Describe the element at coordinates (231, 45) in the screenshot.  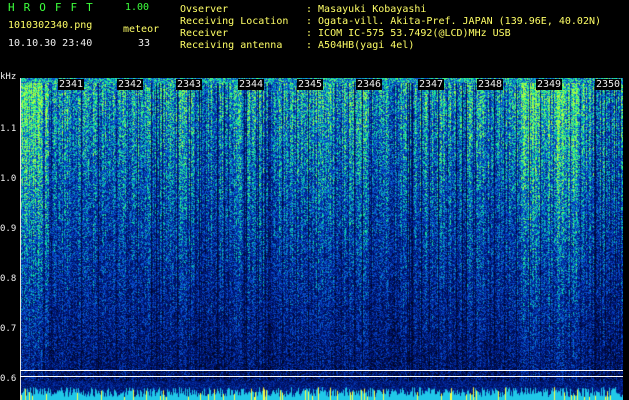
I see `antenna-label: Receiving antenna` at that location.